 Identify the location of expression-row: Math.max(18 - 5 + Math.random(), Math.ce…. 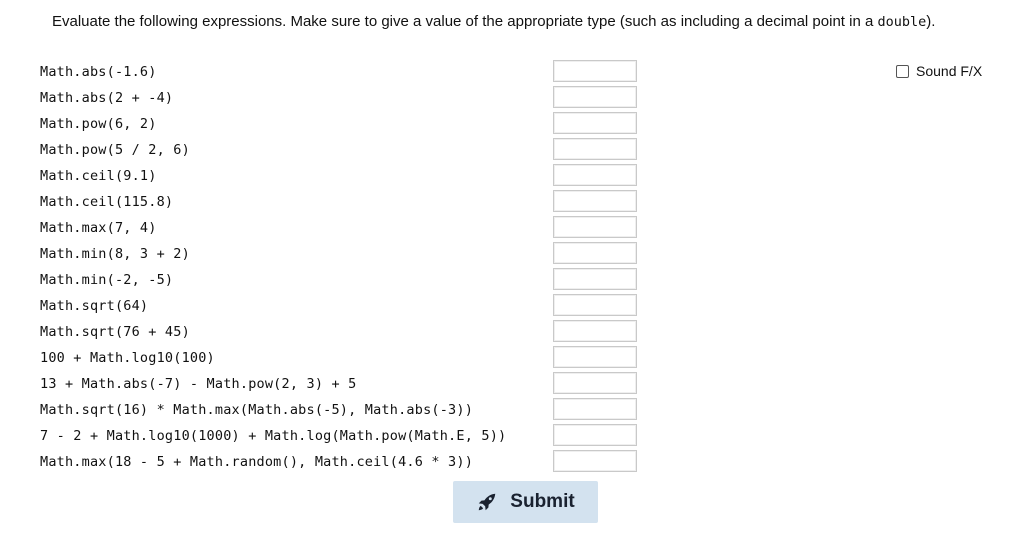
(340, 463).